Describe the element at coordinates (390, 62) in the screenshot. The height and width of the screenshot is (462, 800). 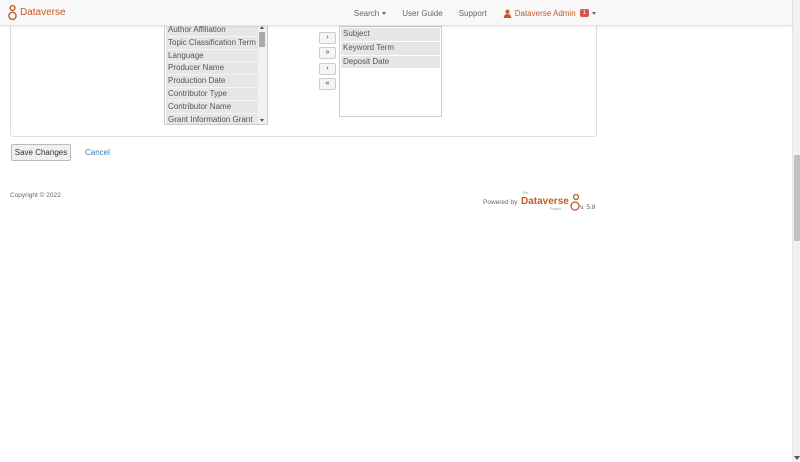
I see `list-item: Deposit Date` at that location.